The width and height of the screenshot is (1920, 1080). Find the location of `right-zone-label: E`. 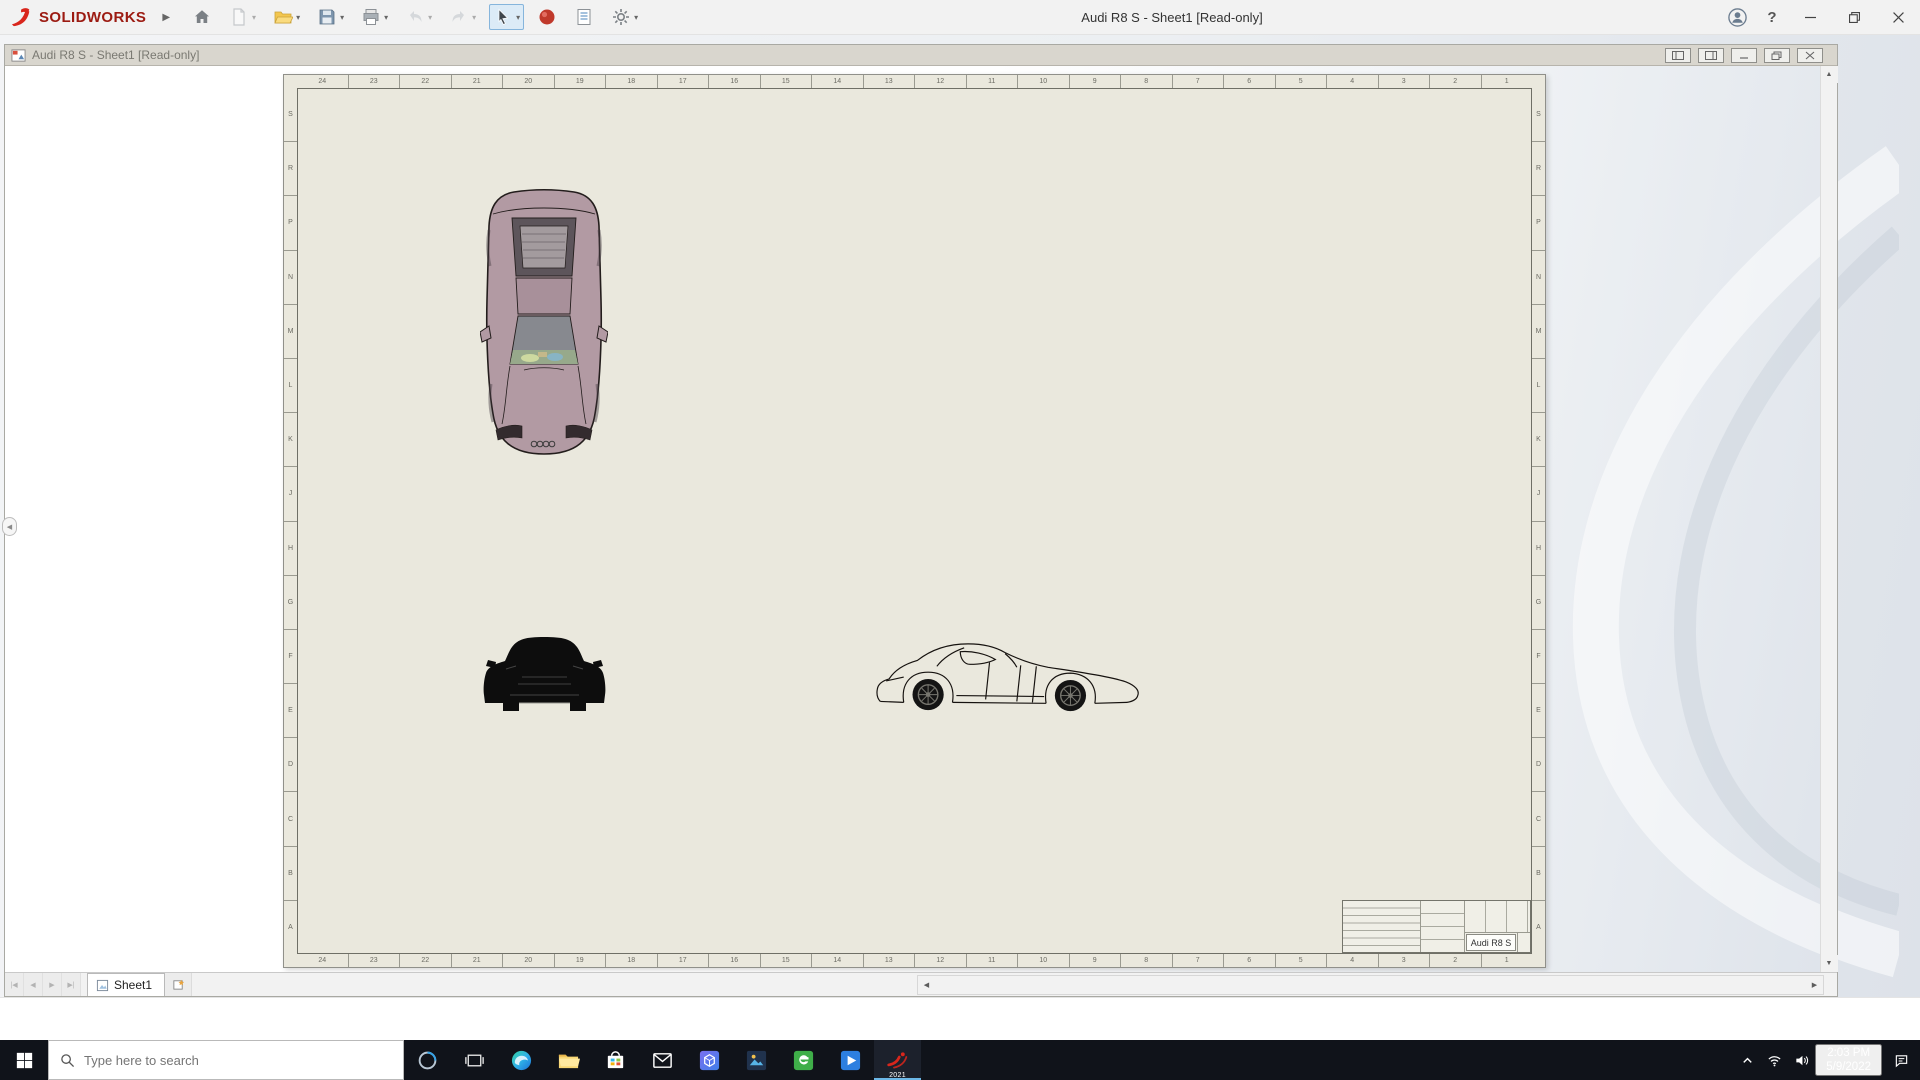

right-zone-label: E is located at coordinates (1538, 711).